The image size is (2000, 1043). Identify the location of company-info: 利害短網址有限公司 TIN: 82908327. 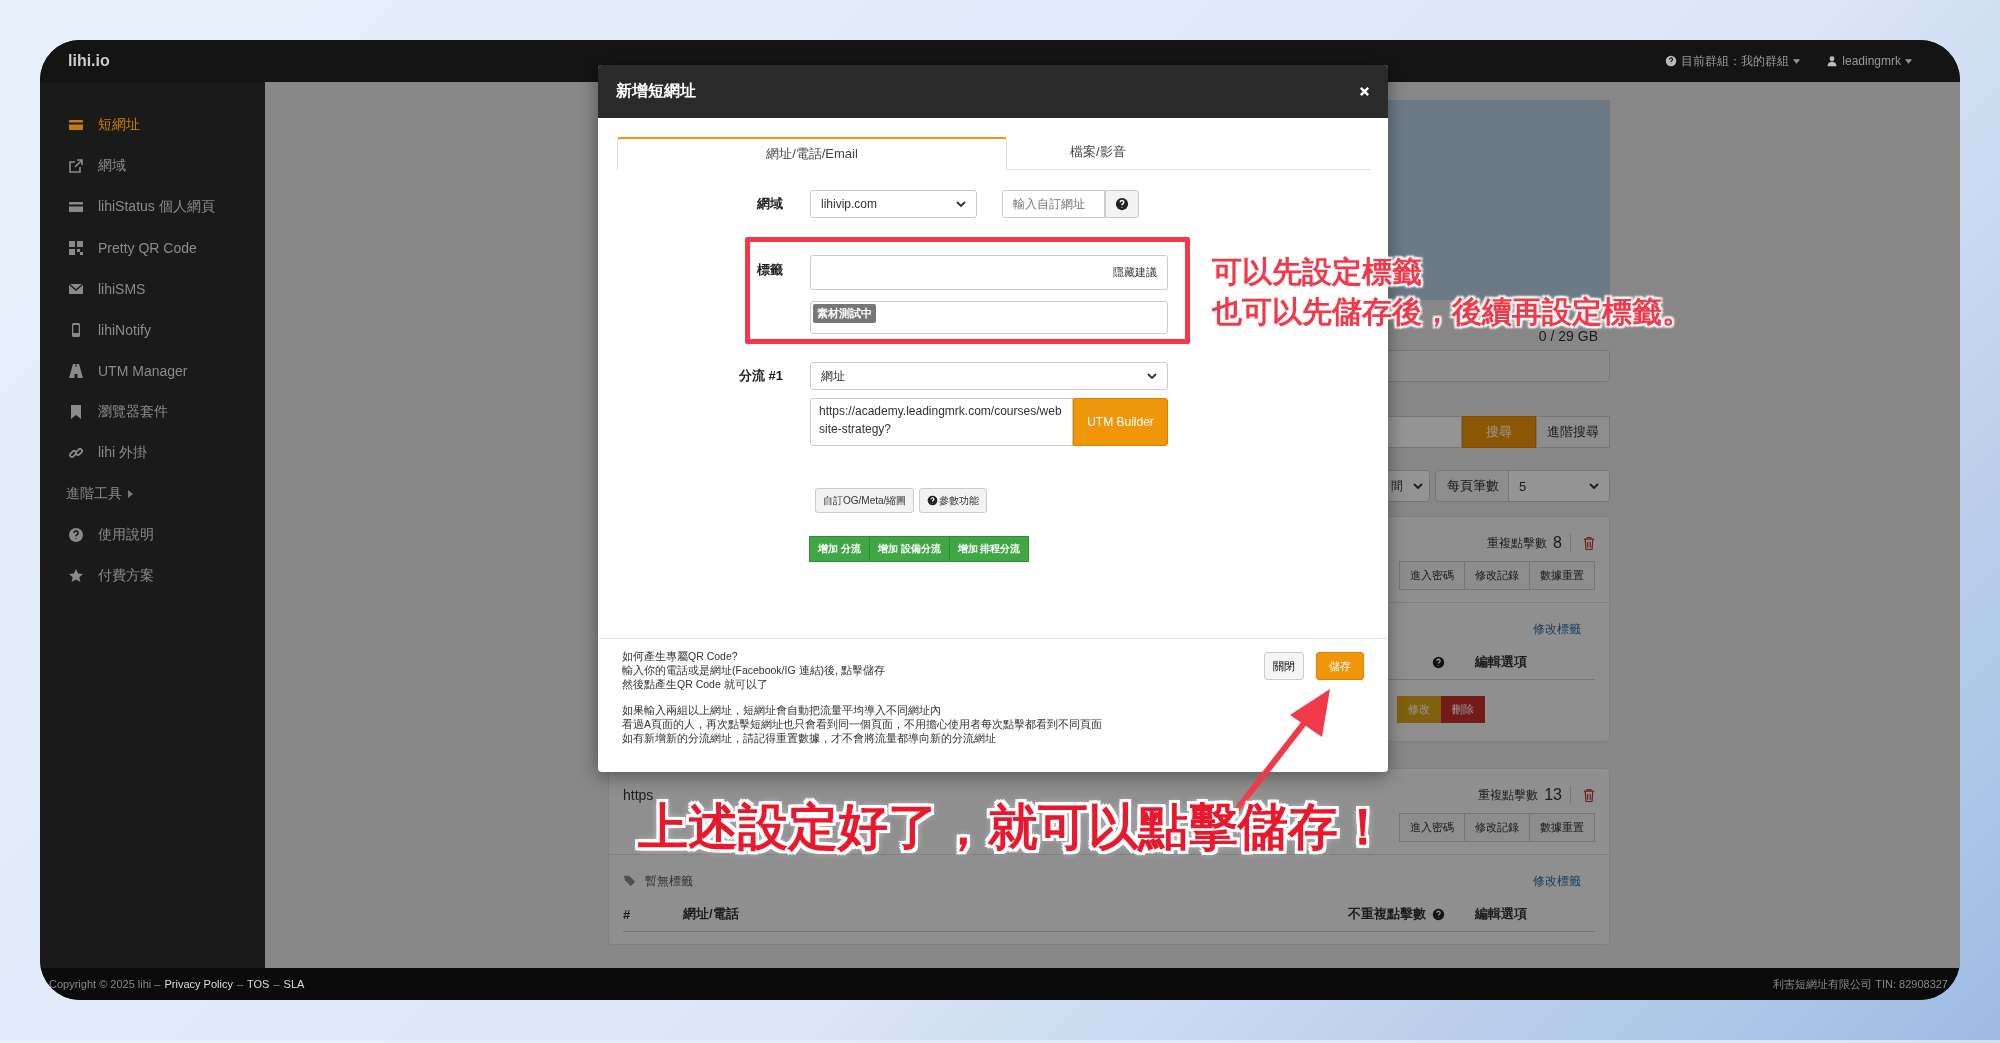
(1860, 984).